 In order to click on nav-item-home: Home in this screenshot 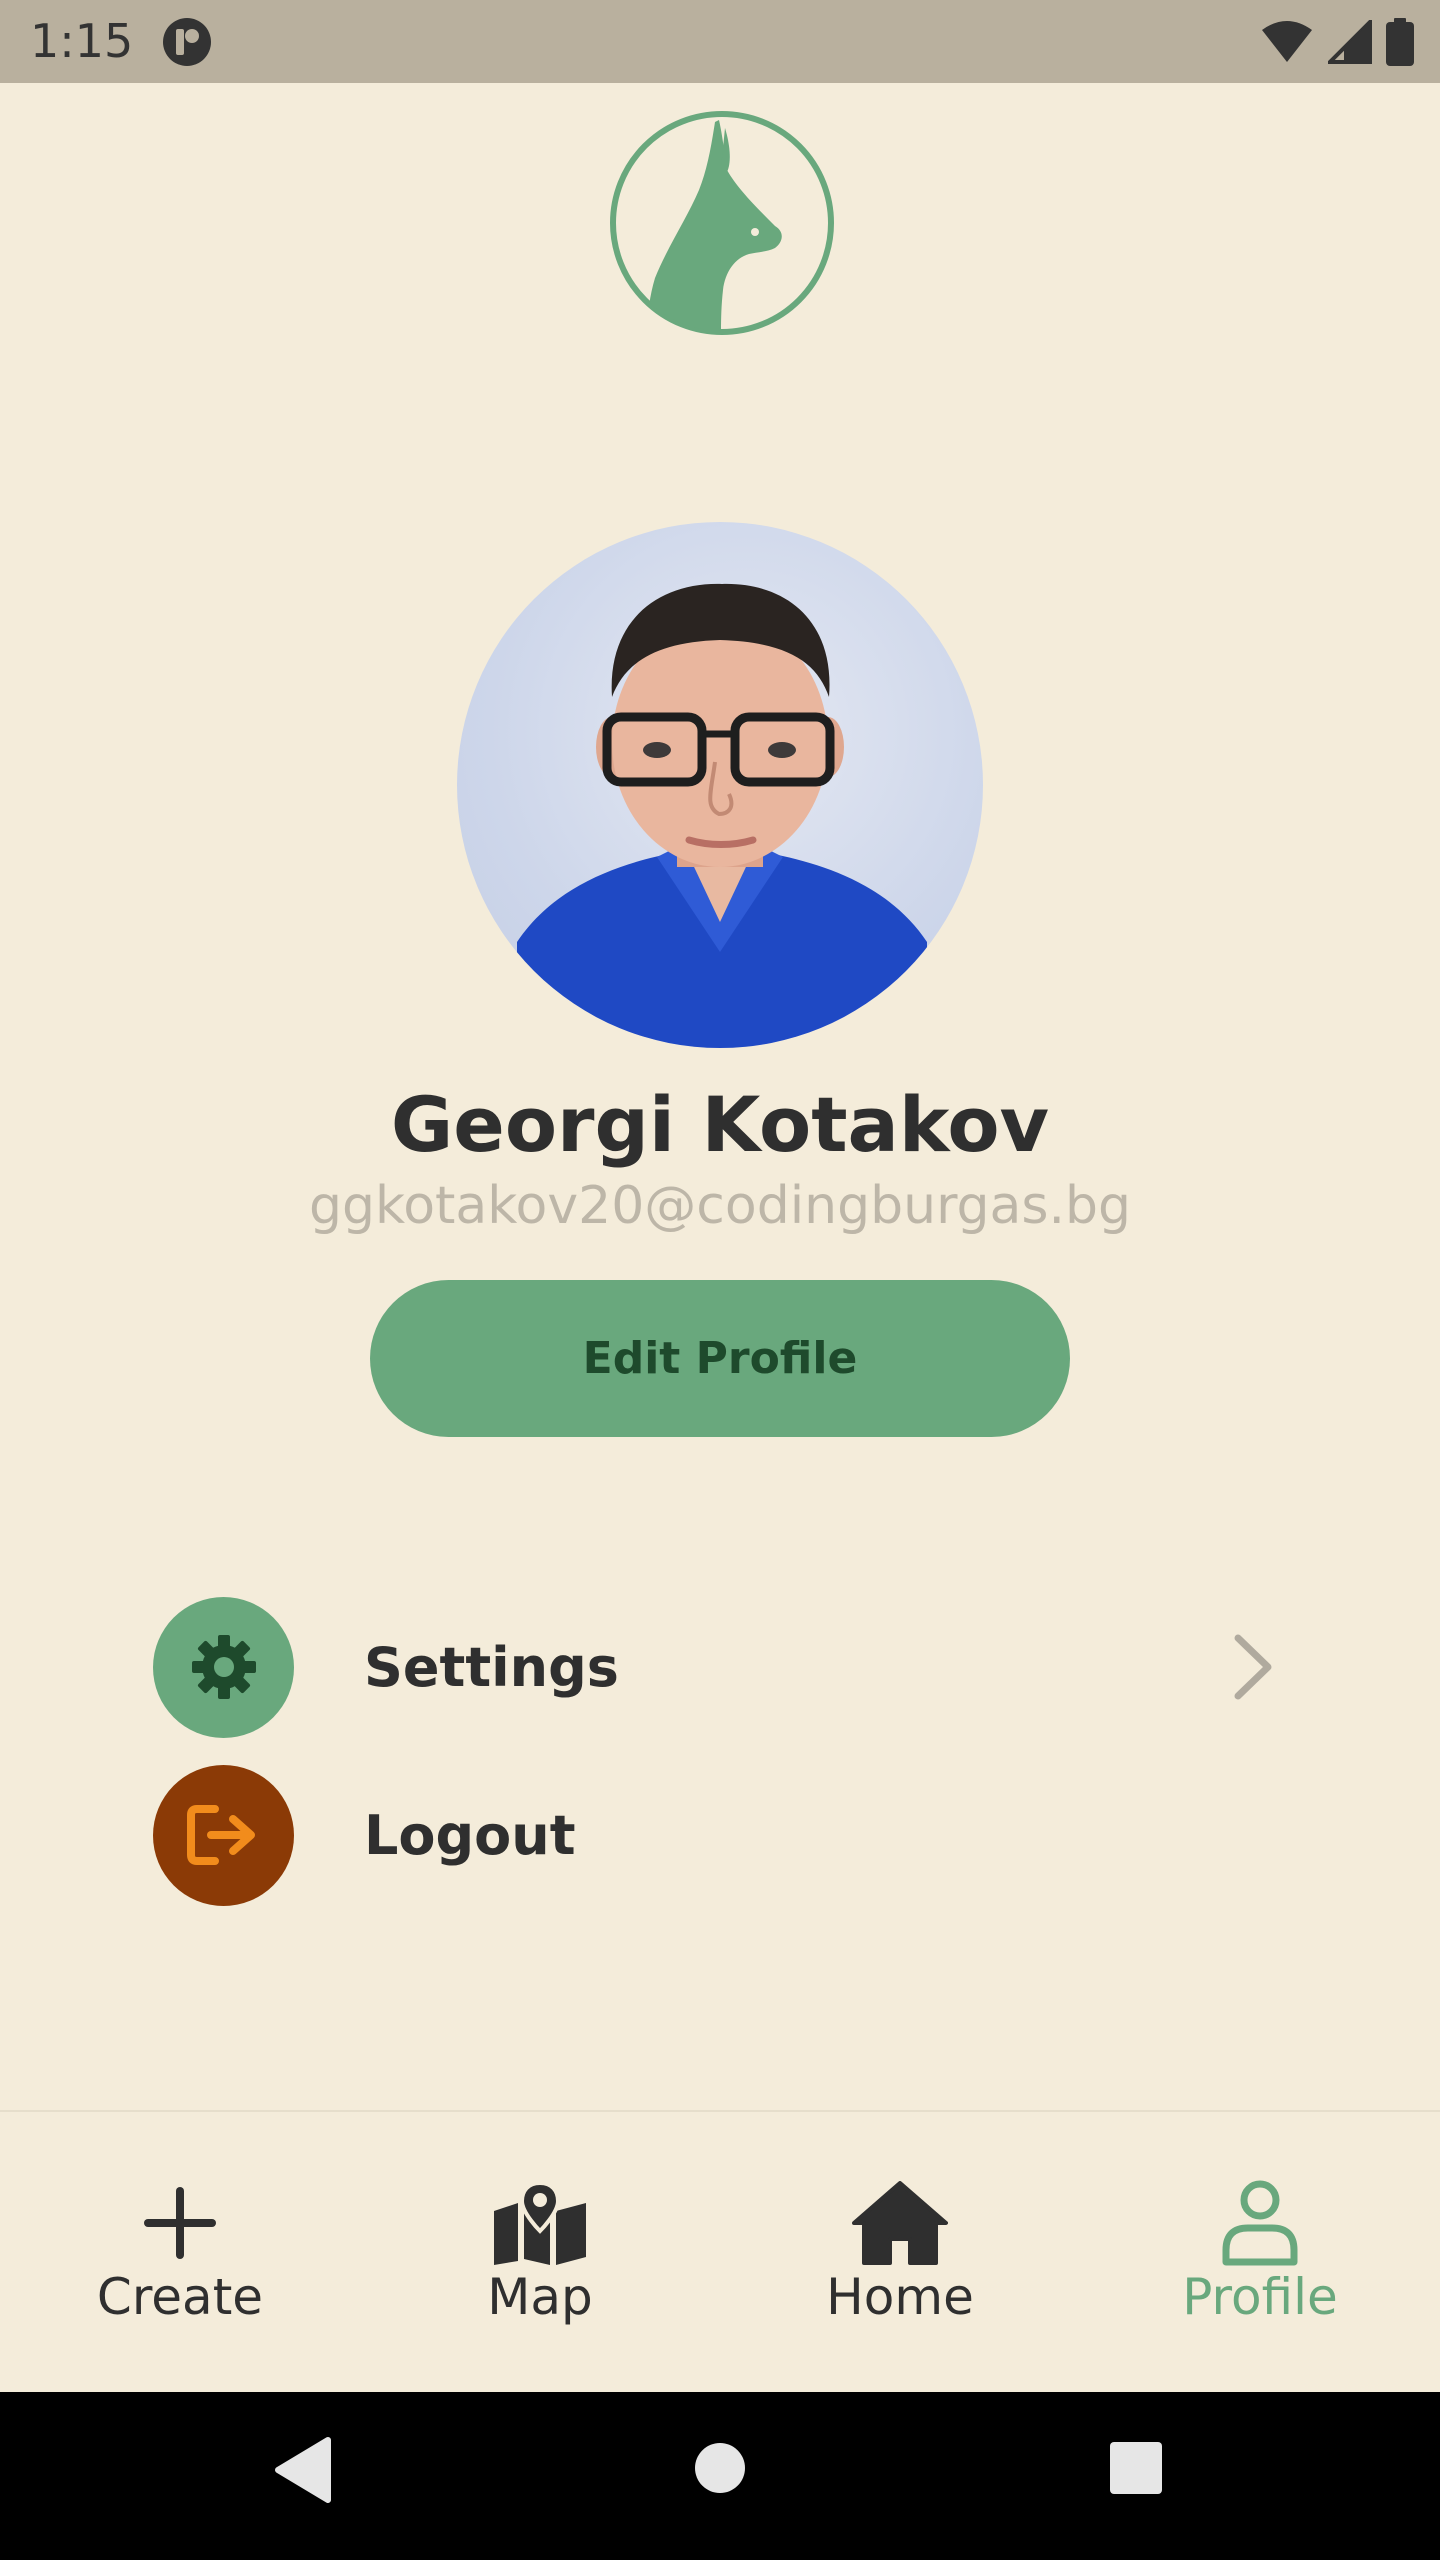, I will do `click(900, 2253)`.